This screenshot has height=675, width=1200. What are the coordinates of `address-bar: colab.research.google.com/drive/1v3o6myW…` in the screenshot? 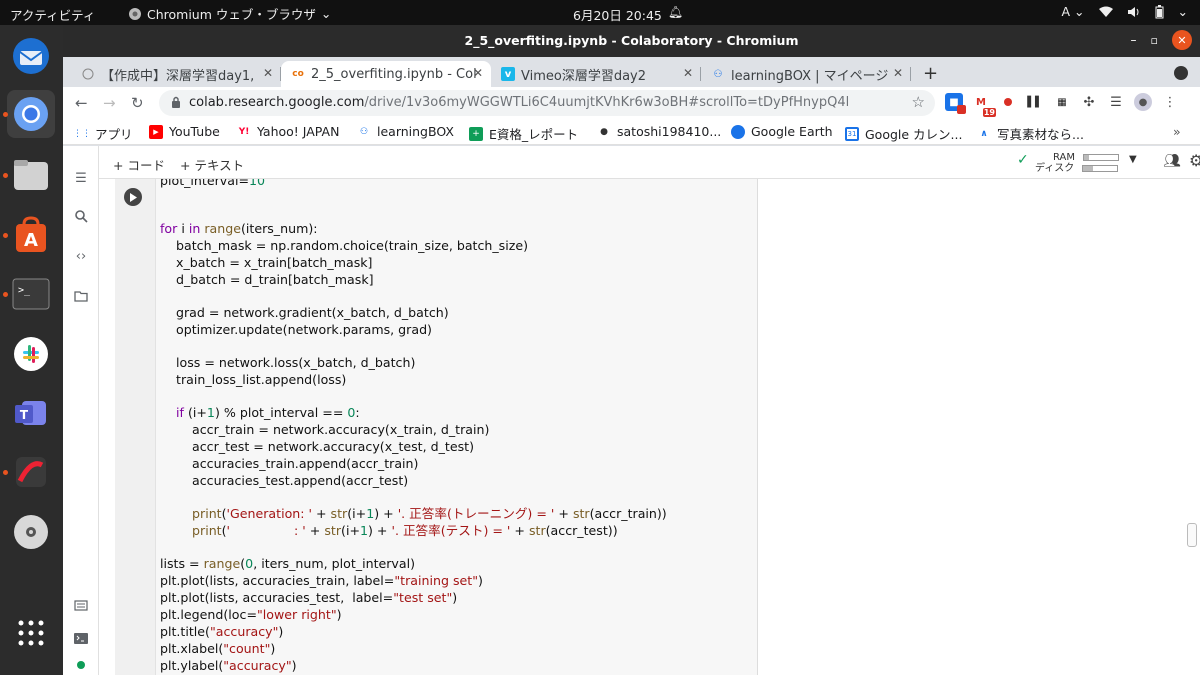 It's located at (547, 103).